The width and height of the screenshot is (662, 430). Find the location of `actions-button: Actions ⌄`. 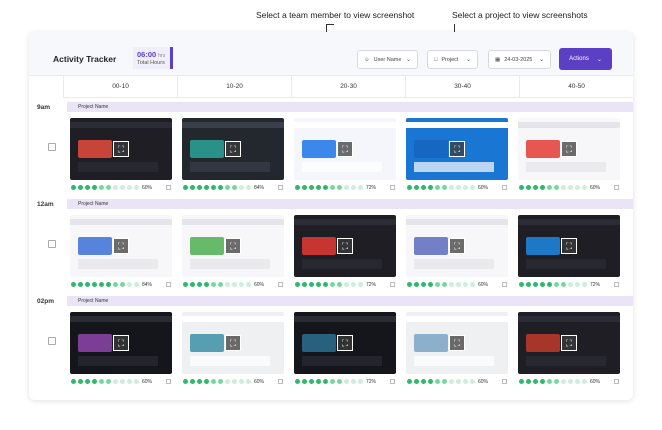

actions-button: Actions ⌄ is located at coordinates (585, 59).